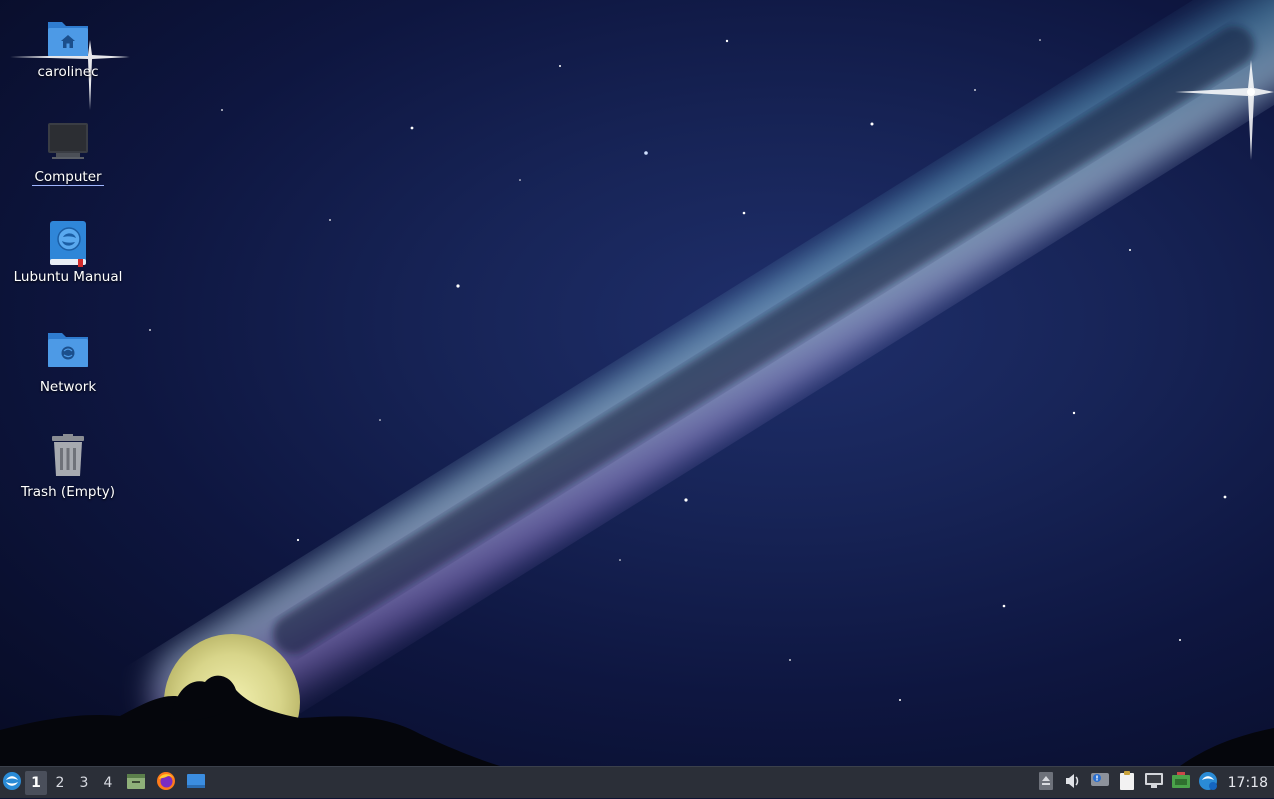 The height and width of the screenshot is (799, 1274). I want to click on eject-button, so click(1046, 783).